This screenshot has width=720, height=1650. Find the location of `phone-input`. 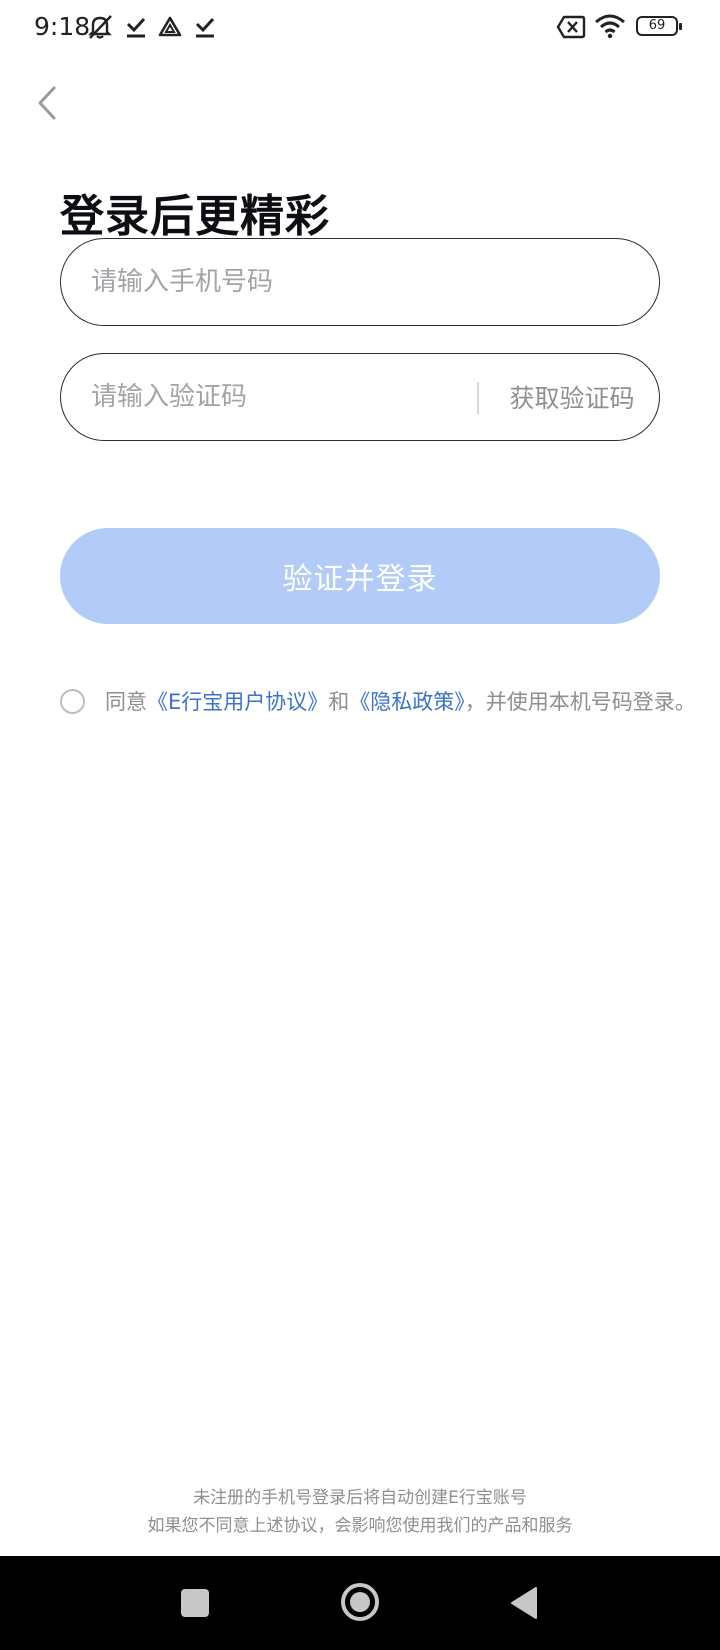

phone-input is located at coordinates (361, 282).